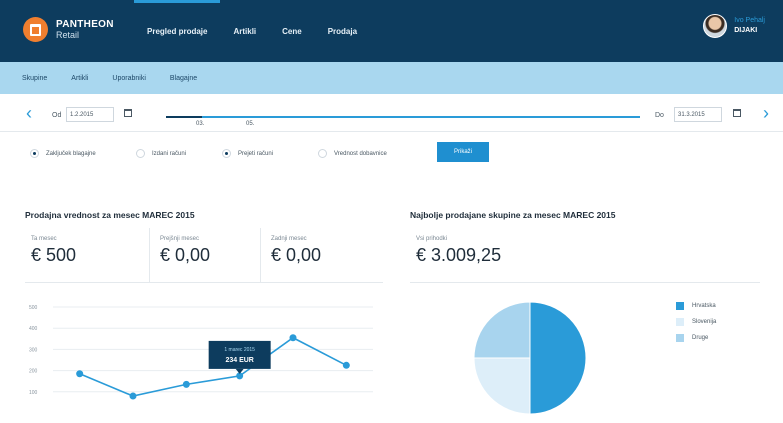  Describe the element at coordinates (110, 215) in the screenshot. I see `sales-value-title: Prodajna vrednost za mesec MAREC 2015` at that location.